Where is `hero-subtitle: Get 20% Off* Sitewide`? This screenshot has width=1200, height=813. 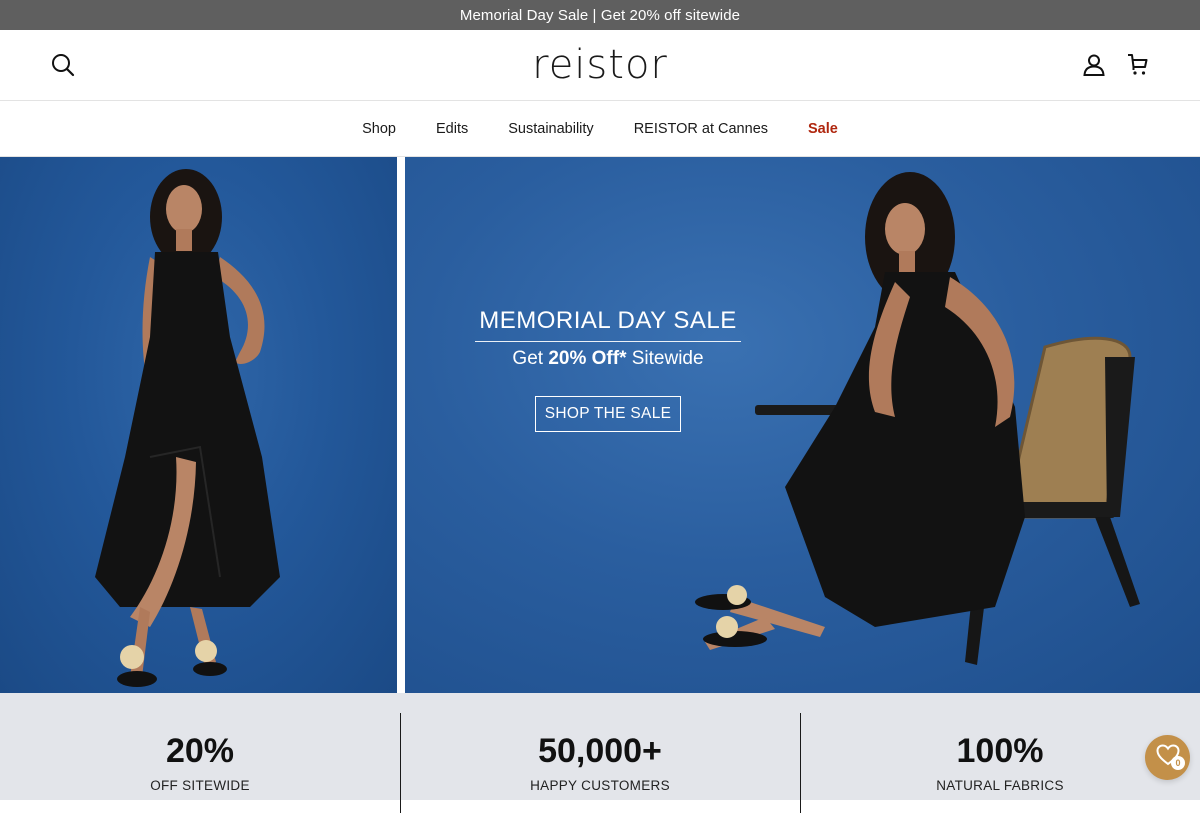 hero-subtitle: Get 20% Off* Sitewide is located at coordinates (608, 359).